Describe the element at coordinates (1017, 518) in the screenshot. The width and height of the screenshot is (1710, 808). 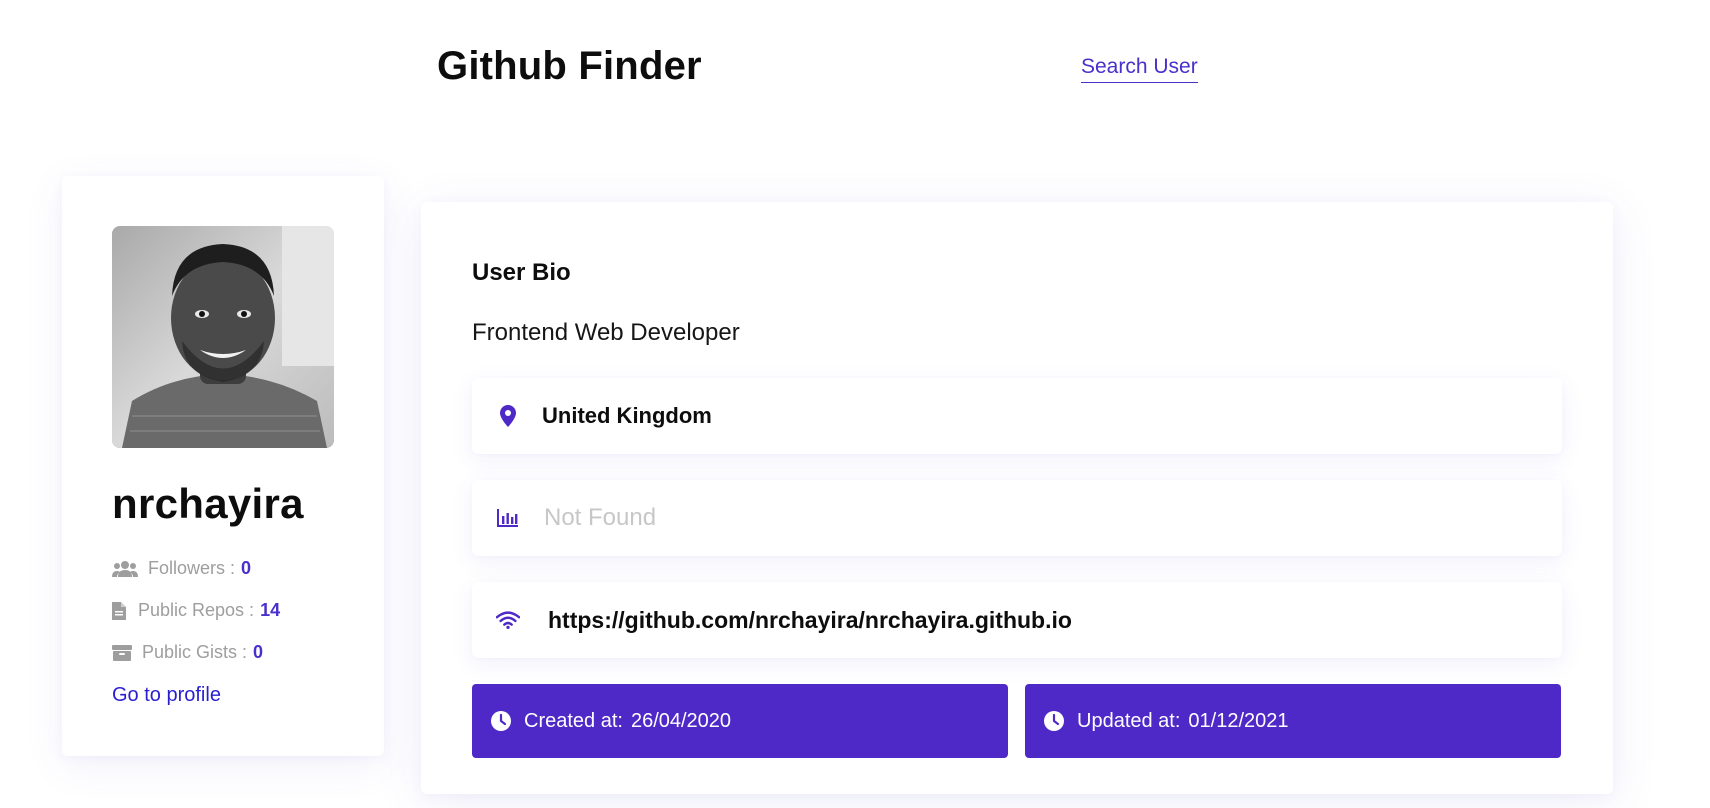
I see `company-row: Not Found` at that location.